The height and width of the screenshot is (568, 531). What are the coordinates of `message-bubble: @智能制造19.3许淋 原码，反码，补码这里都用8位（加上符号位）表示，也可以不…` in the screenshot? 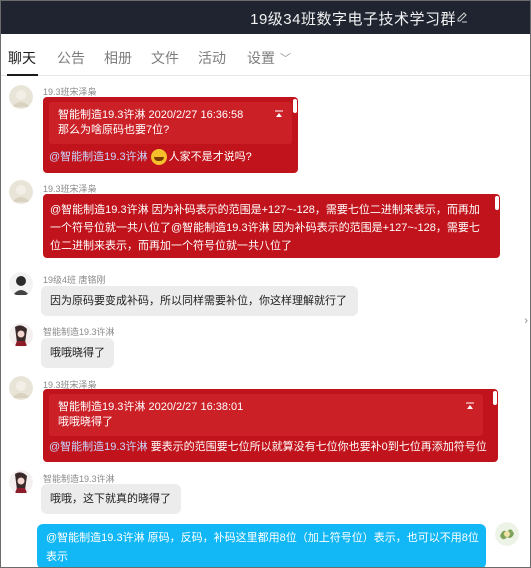 It's located at (261, 545).